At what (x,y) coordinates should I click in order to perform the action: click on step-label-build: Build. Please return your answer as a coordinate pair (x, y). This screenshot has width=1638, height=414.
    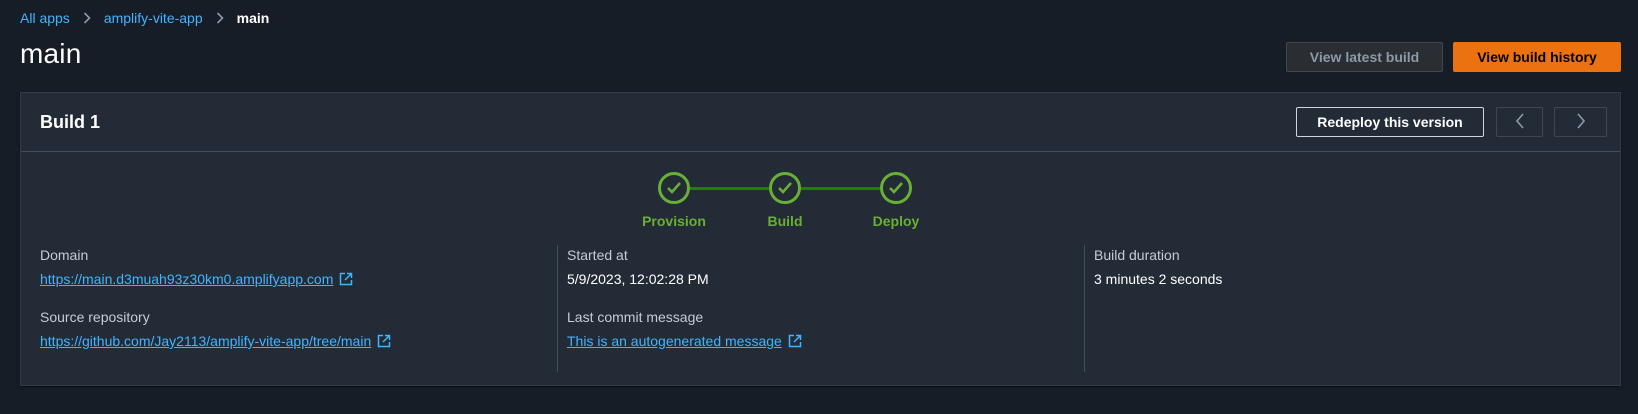
    Looking at the image, I should click on (785, 221).